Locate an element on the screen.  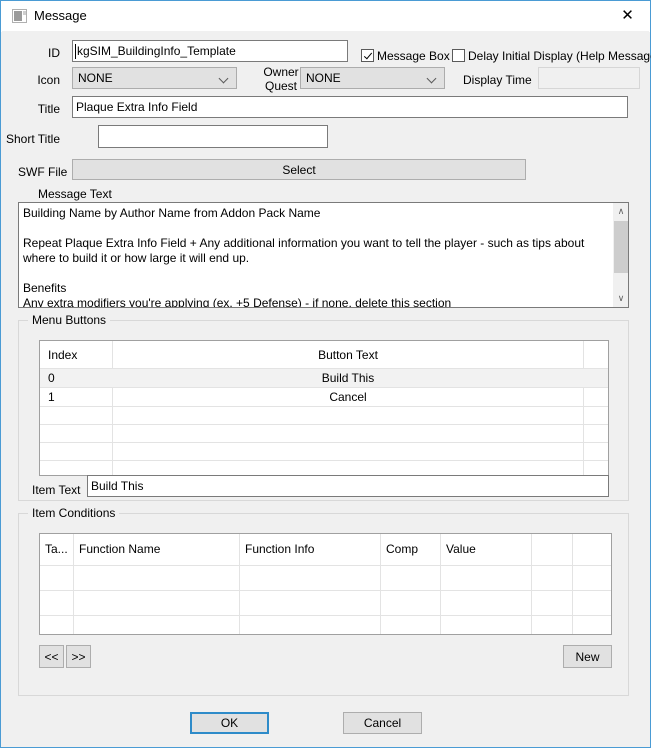
scroll-up-icon: ∧ is located at coordinates (620, 211).